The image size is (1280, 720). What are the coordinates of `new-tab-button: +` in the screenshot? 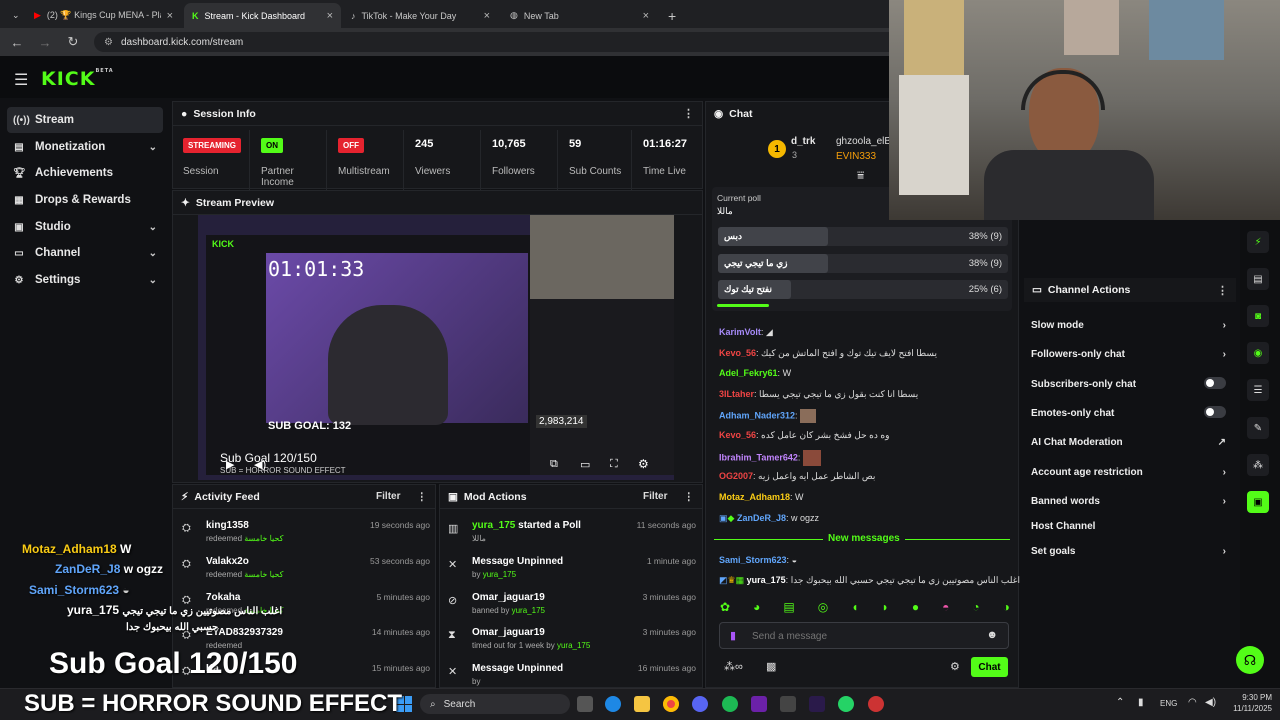 It's located at (670, 15).